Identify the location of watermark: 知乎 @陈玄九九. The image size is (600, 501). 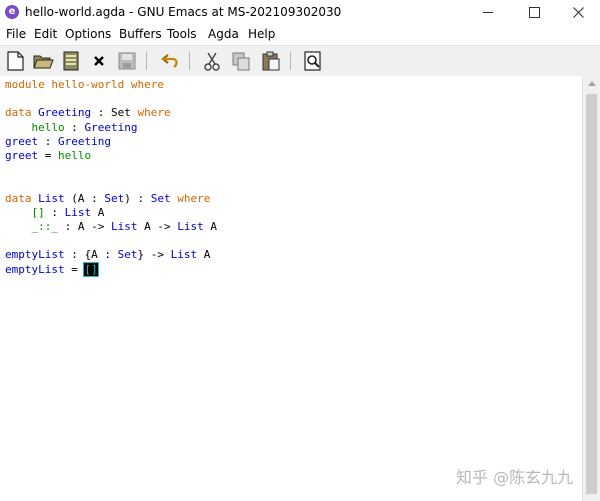
(515, 477).